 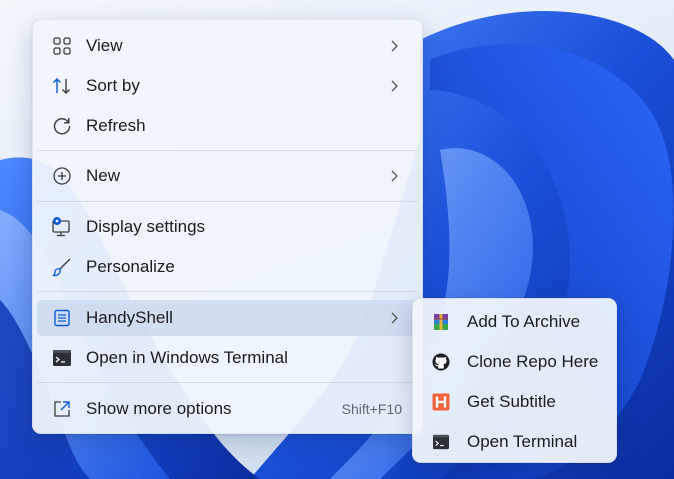 I want to click on menu-item-display-settings: Display settings, so click(x=227, y=227).